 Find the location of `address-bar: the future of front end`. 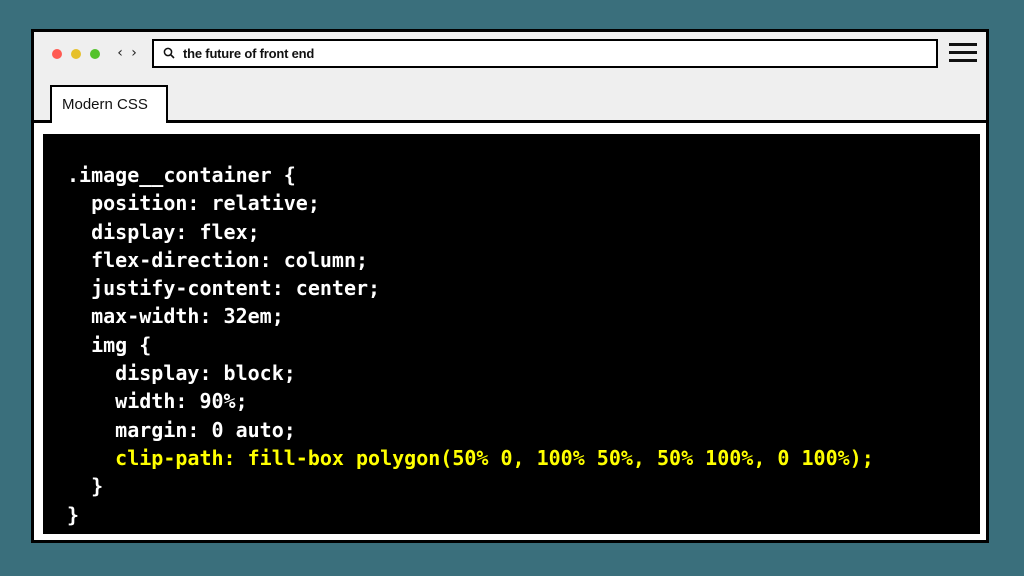

address-bar: the future of front end is located at coordinates (545, 53).